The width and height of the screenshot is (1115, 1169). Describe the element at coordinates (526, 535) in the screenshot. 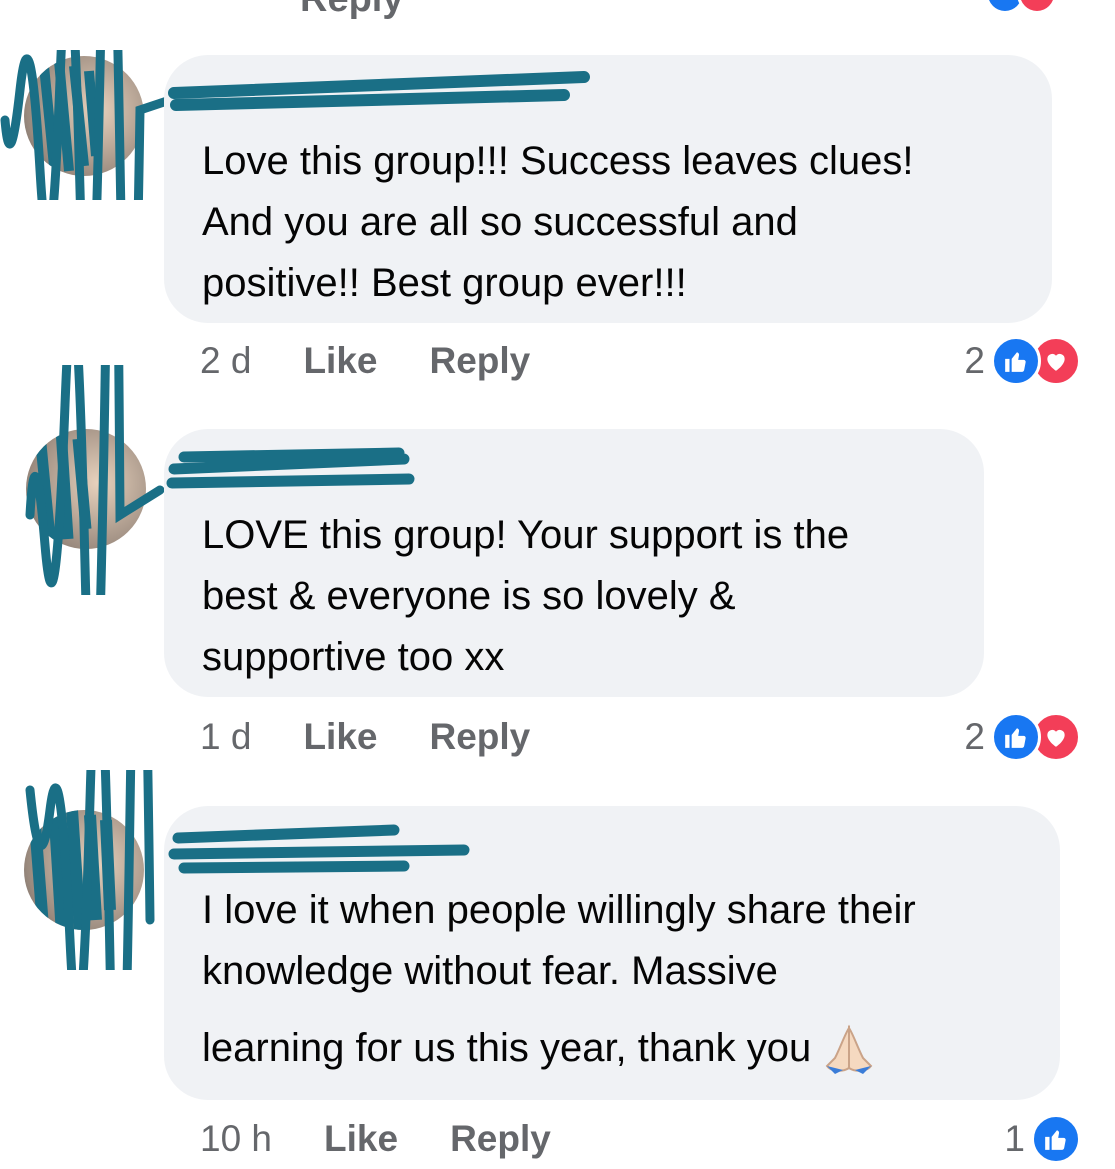

I see `comment-line: LOVE this group! Your support is the` at that location.